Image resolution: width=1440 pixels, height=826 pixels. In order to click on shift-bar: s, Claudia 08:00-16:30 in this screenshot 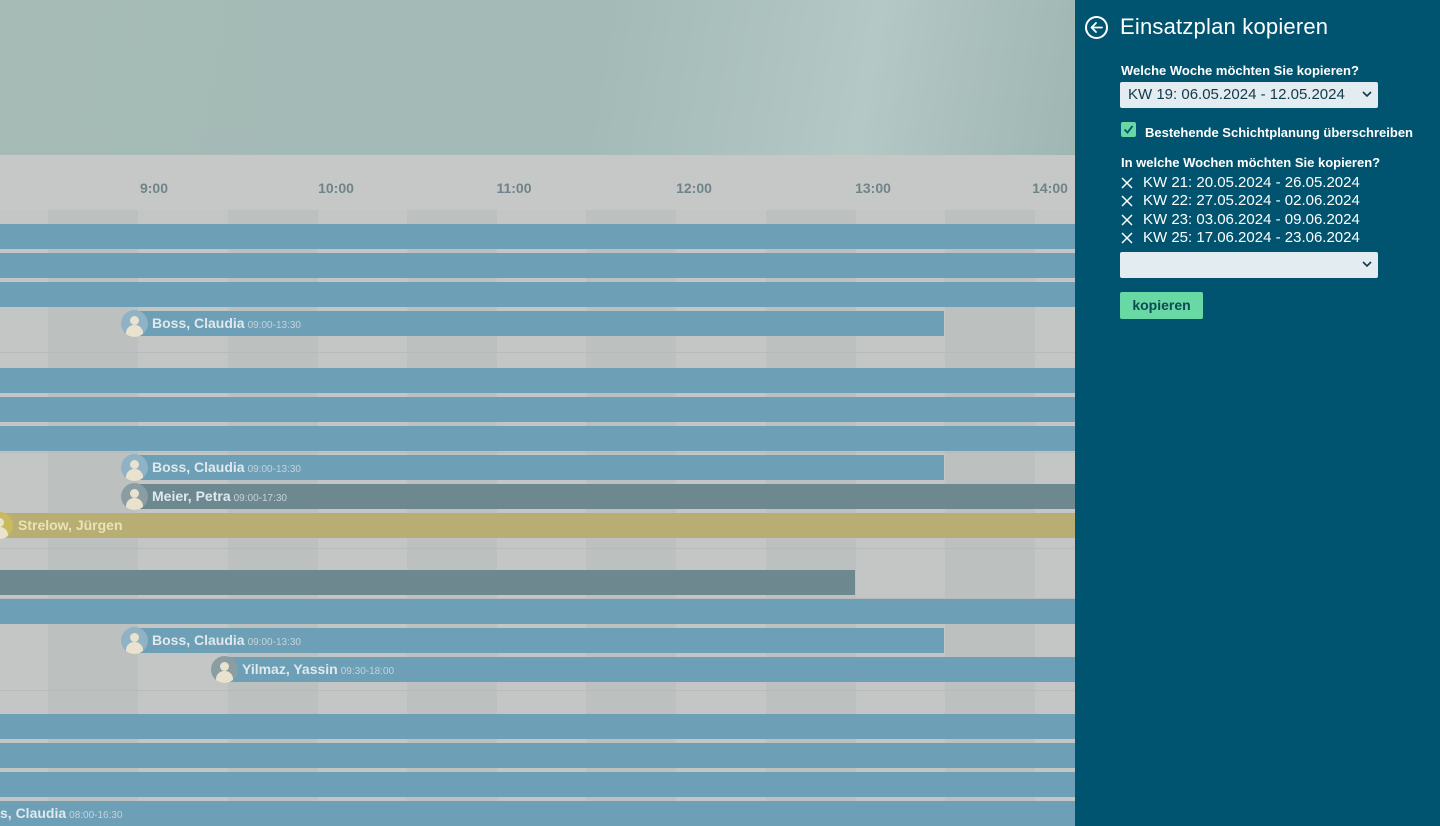, I will do `click(537, 813)`.